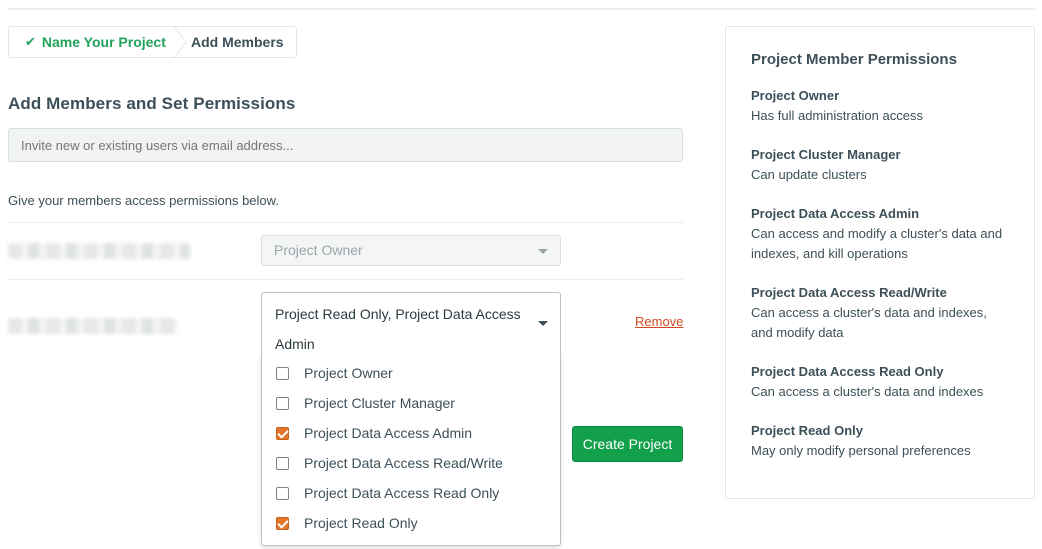 The height and width of the screenshot is (549, 1042). I want to click on breadcrumb-step-add-members: Add Members, so click(237, 42).